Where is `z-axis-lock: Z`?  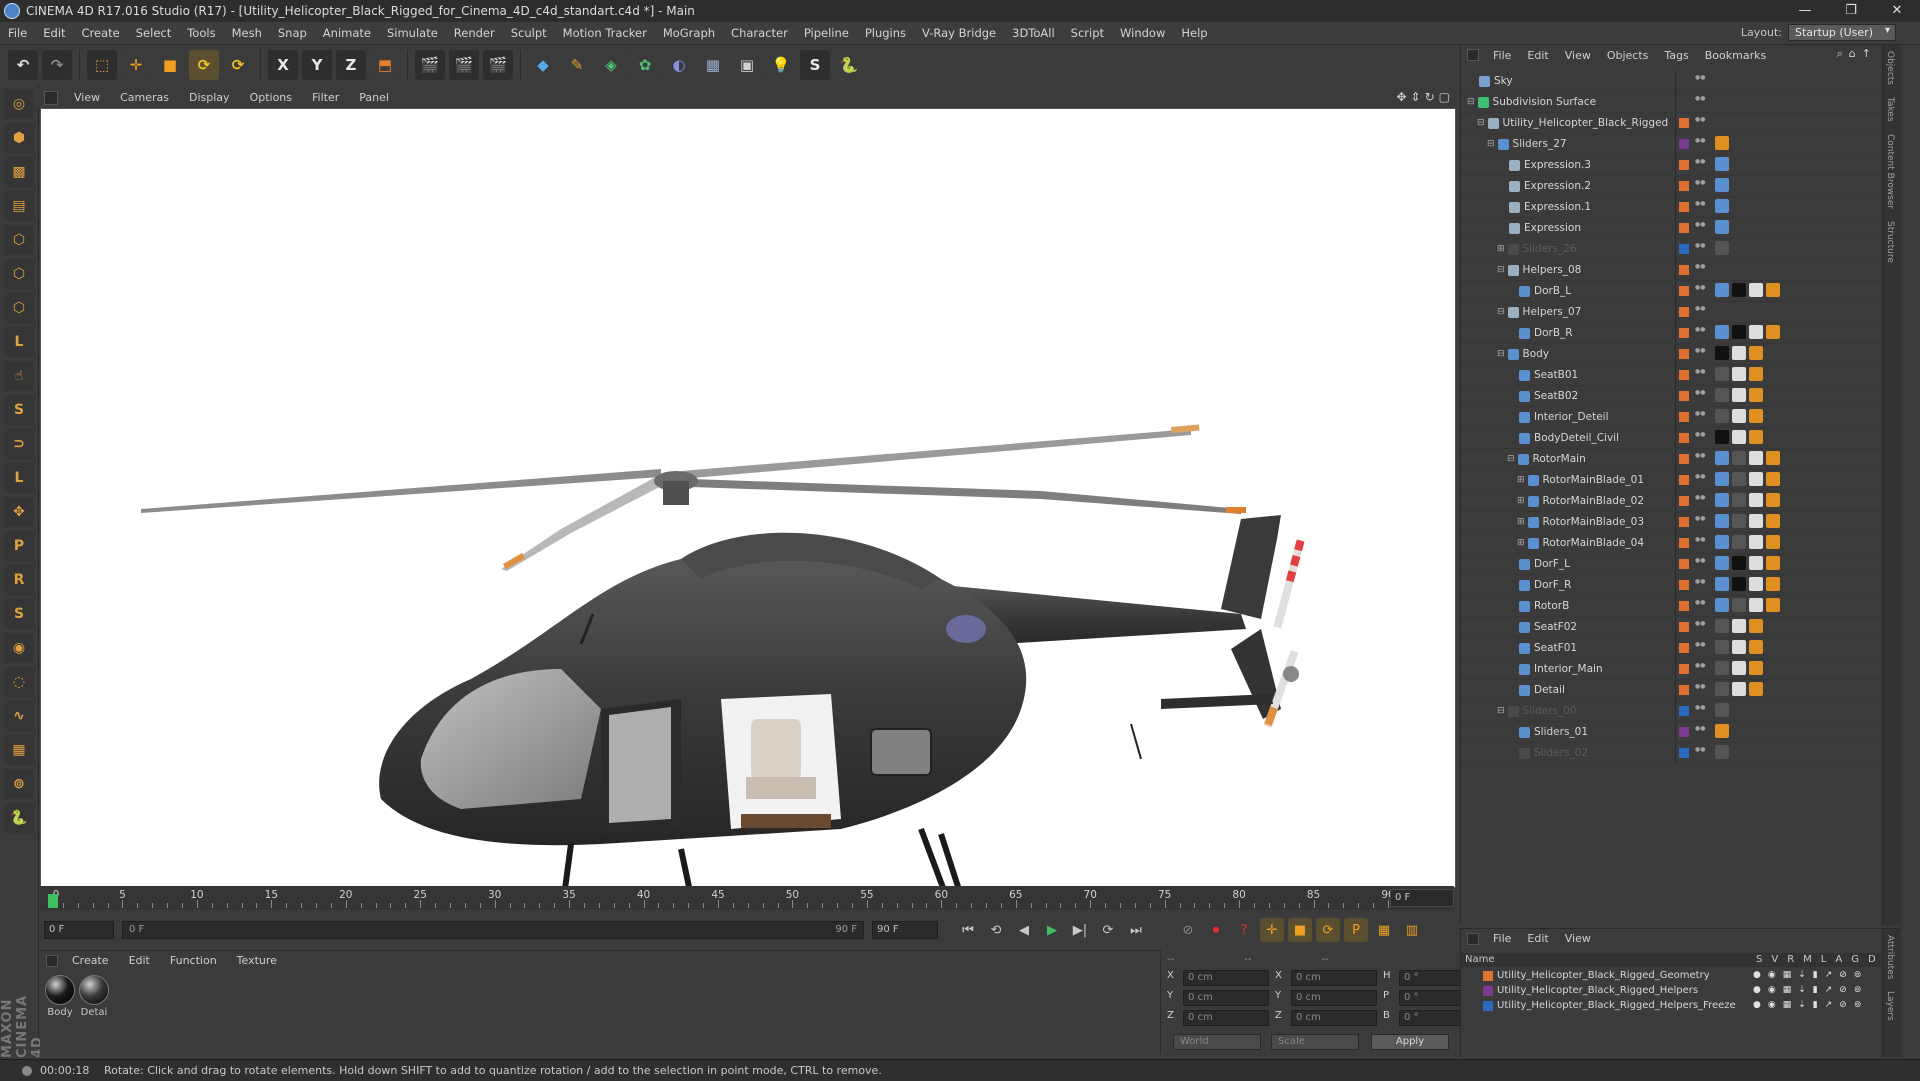
z-axis-lock: Z is located at coordinates (351, 65).